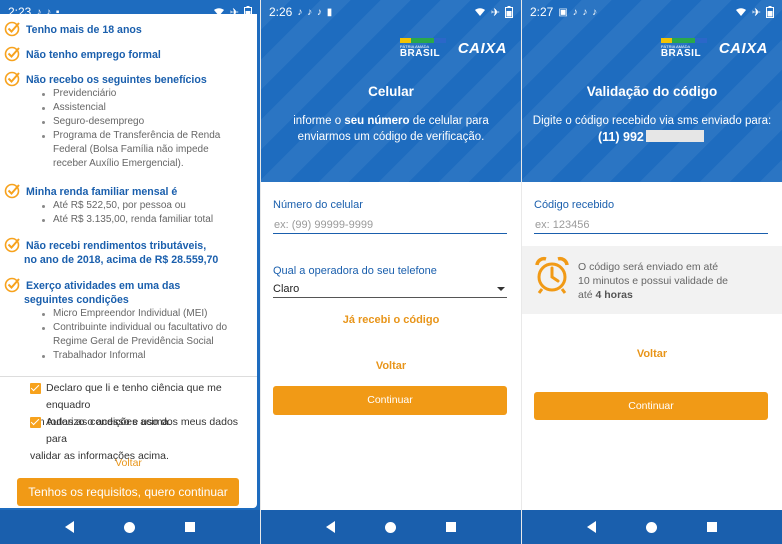  I want to click on requirement-item: Não recebi rendimentos tributáveis,, so click(105, 245).